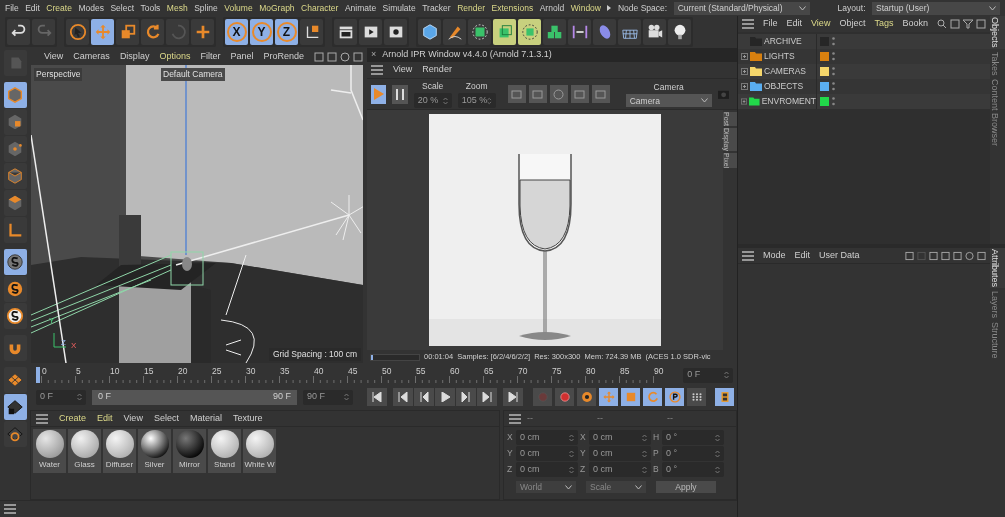 The height and width of the screenshot is (517, 1005). I want to click on menu-item: Cameras, so click(91, 56).